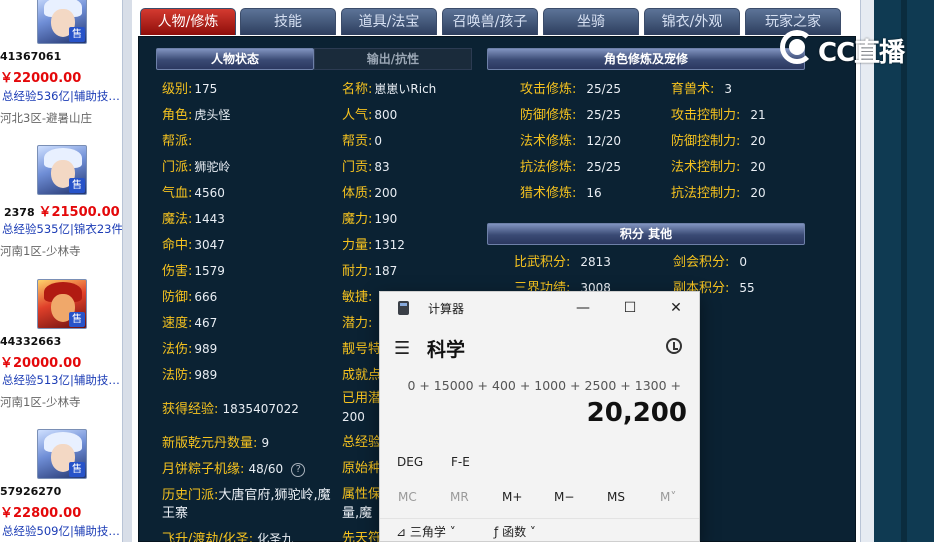 Image resolution: width=934 pixels, height=542 pixels. What do you see at coordinates (362, 442) in the screenshot?
I see `field-total-exp: 总经验` at bounding box center [362, 442].